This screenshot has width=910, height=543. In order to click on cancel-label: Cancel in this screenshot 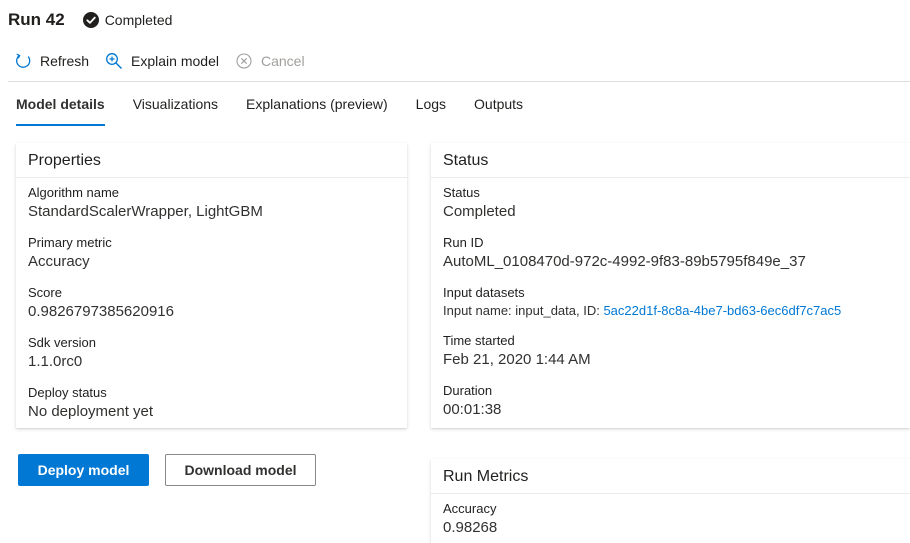, I will do `click(282, 61)`.